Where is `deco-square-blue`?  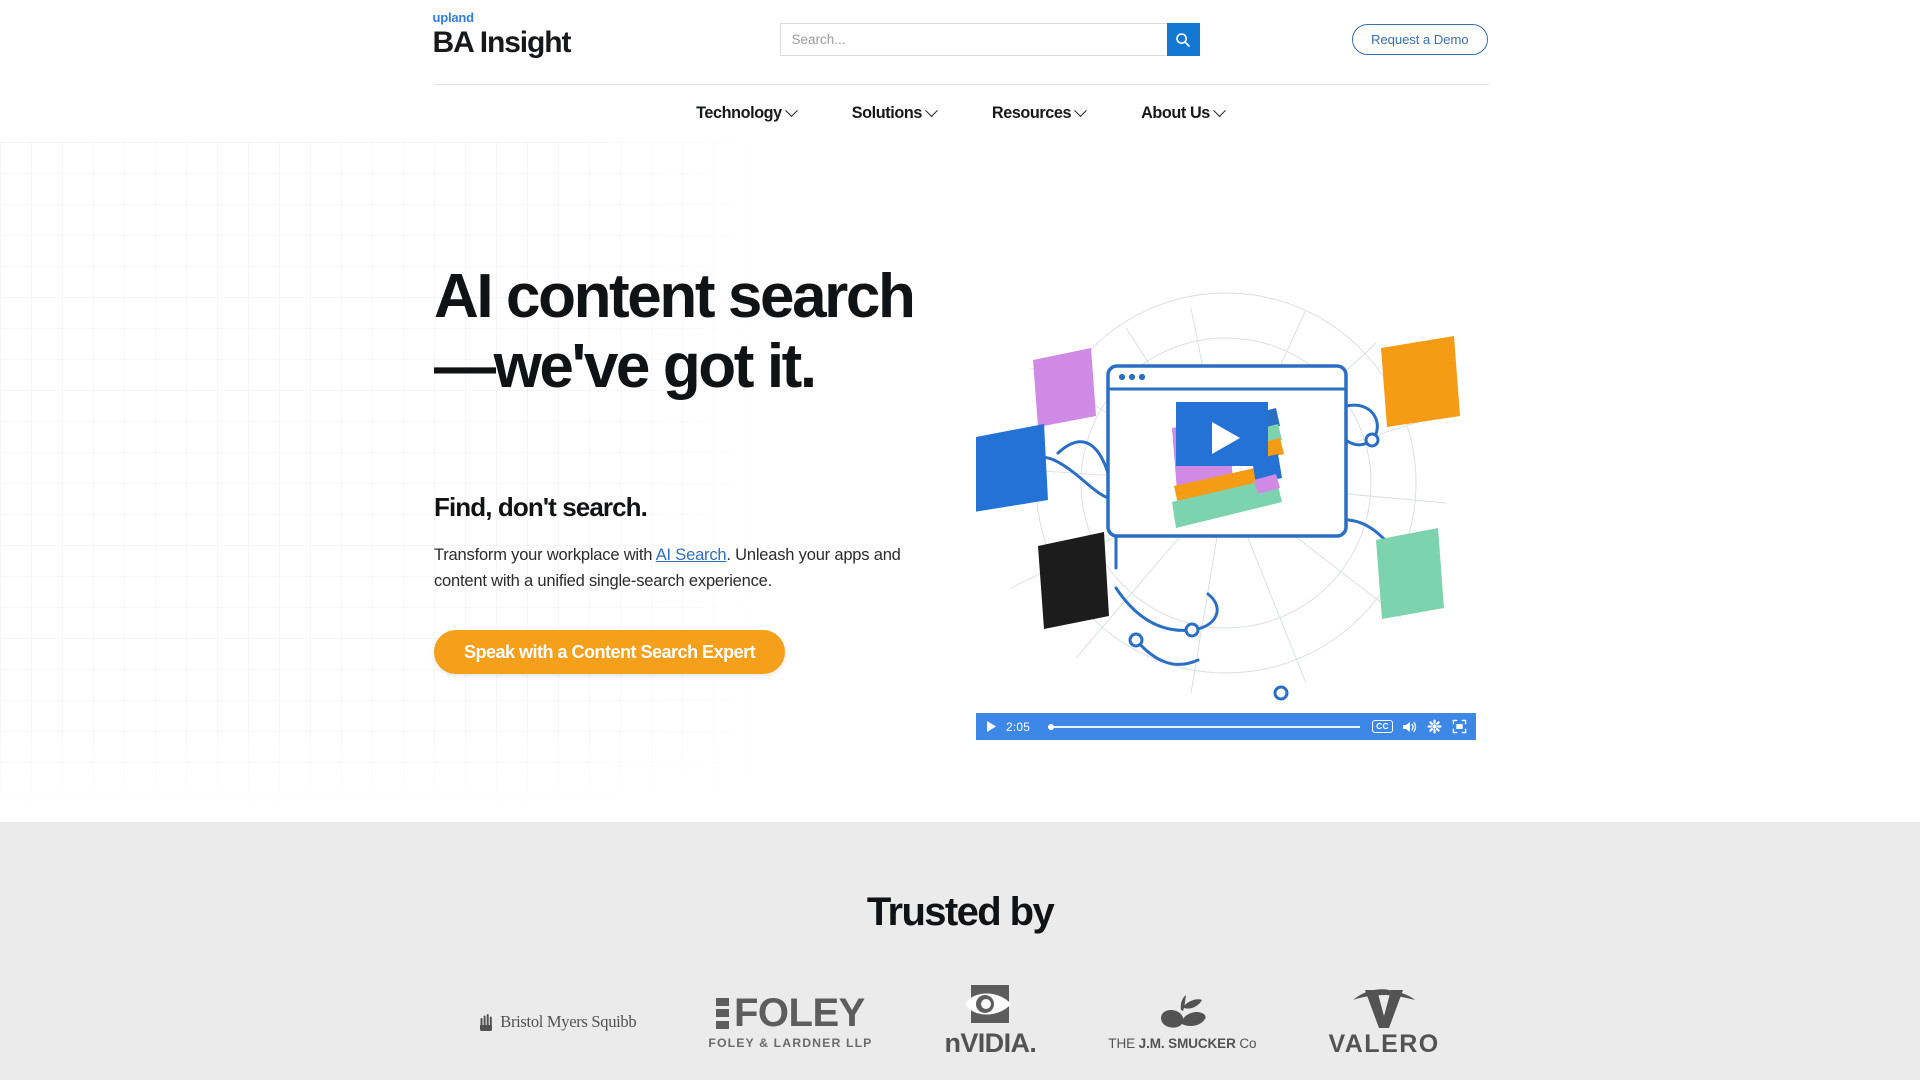
deco-square-blue is located at coordinates (1012, 468).